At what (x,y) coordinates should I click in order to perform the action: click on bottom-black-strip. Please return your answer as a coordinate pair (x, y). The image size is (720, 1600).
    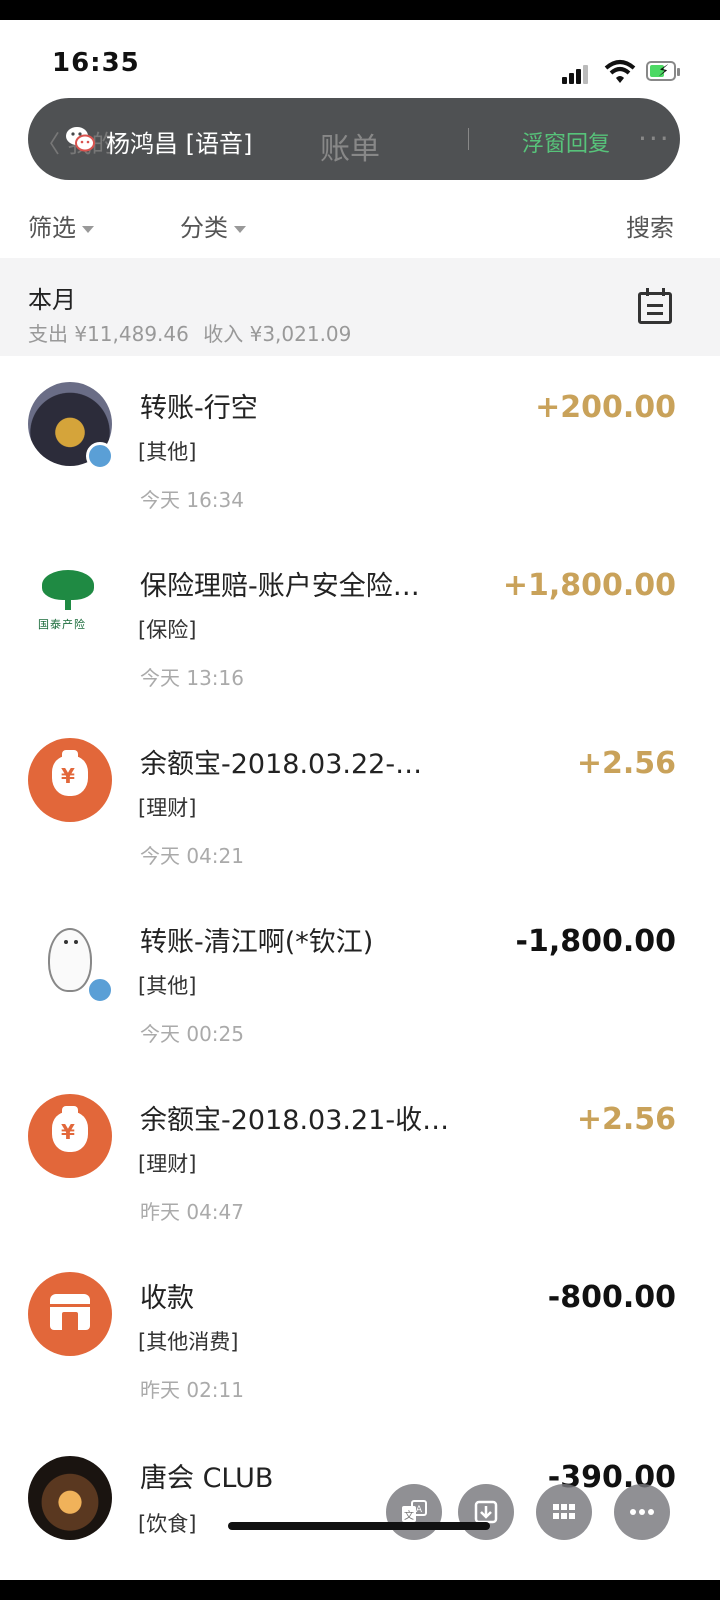
    Looking at the image, I should click on (360, 1590).